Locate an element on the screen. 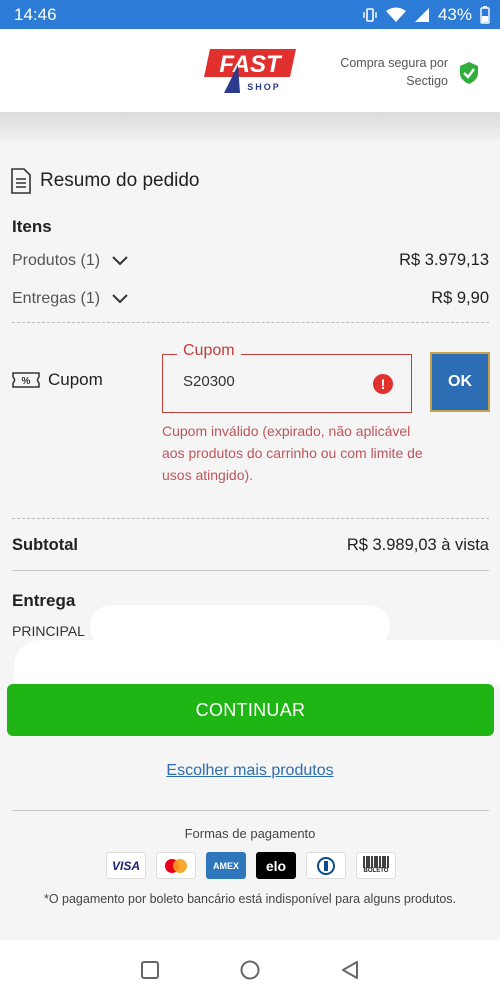  header-divider is located at coordinates (250, 126).